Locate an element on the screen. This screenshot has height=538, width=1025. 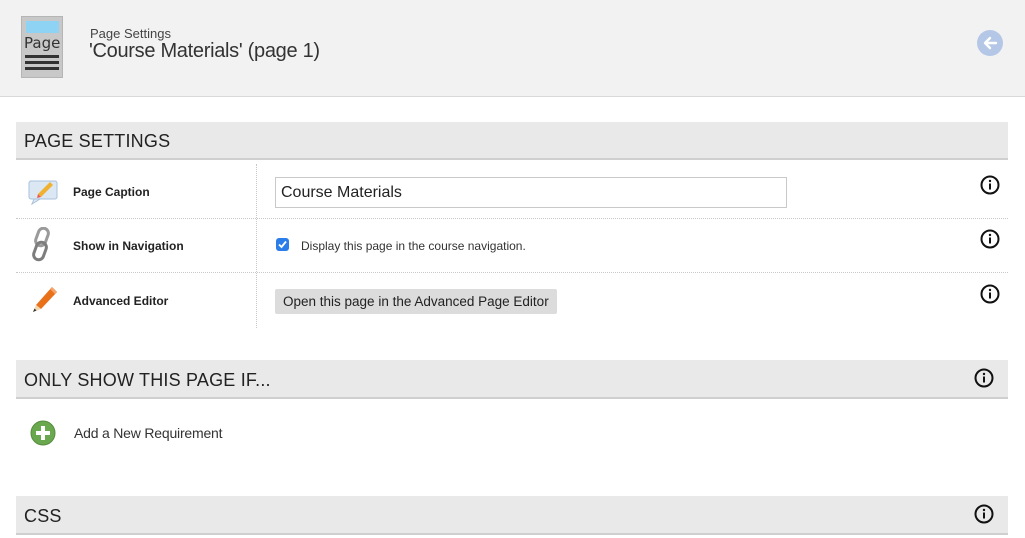
check-icon is located at coordinates (282, 244).